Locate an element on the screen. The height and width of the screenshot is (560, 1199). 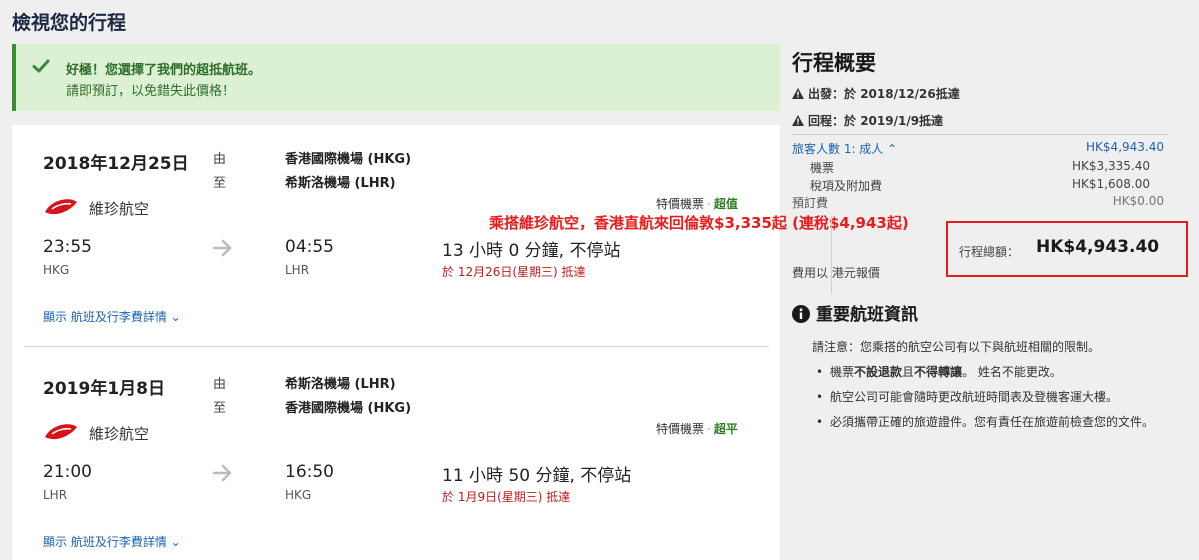
taxes-price: HK$1,608.00 is located at coordinates (1111, 184).